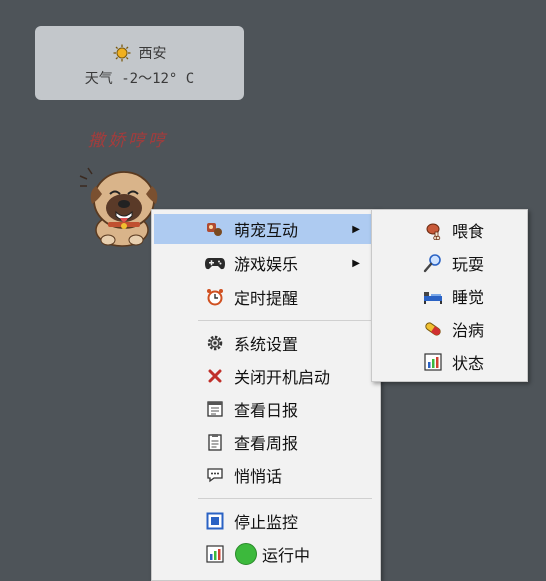  Describe the element at coordinates (449, 263) in the screenshot. I see `submenu-item-play: 玩耍` at that location.